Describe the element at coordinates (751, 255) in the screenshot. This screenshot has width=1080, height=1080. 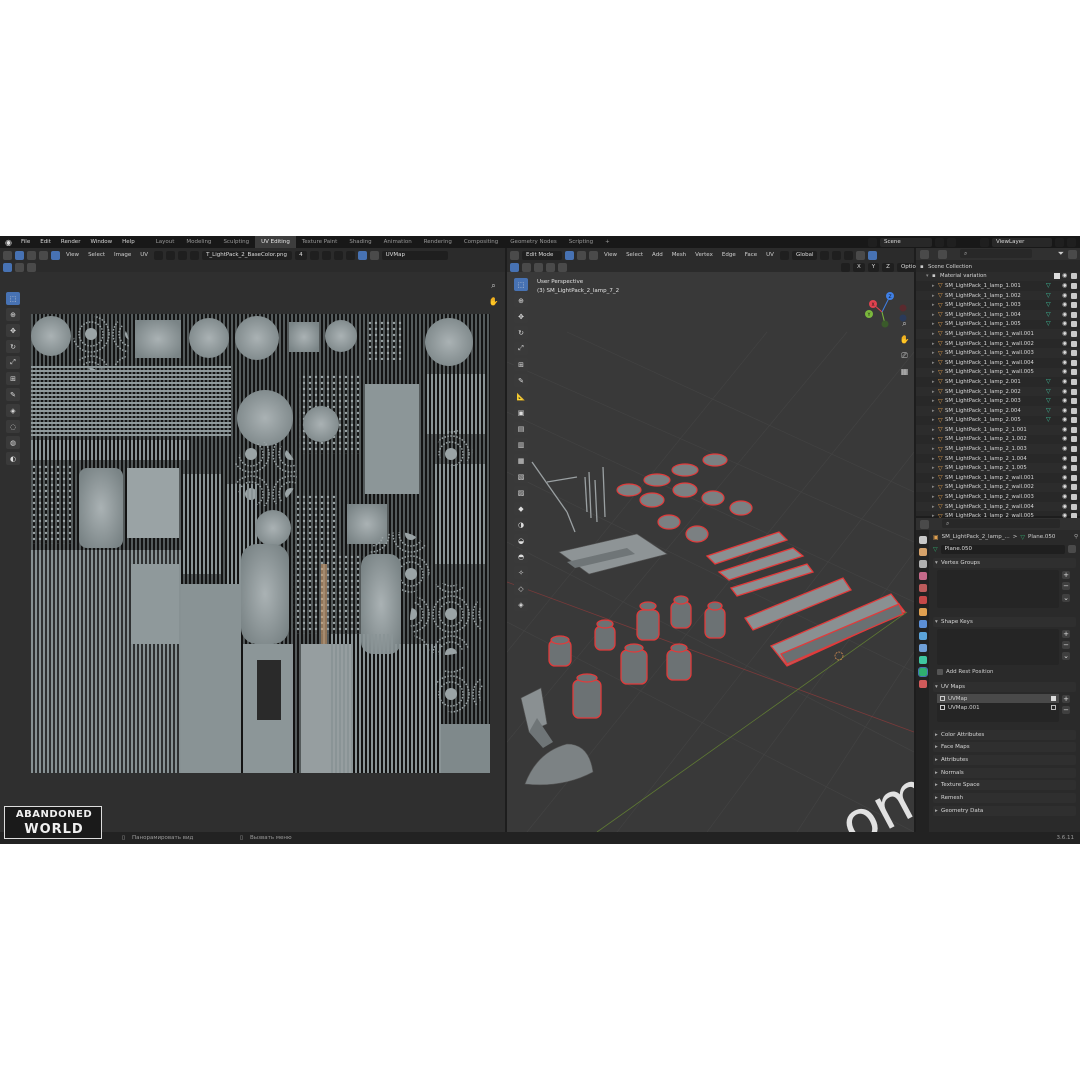
I see `vp-menu-face: Face` at that location.